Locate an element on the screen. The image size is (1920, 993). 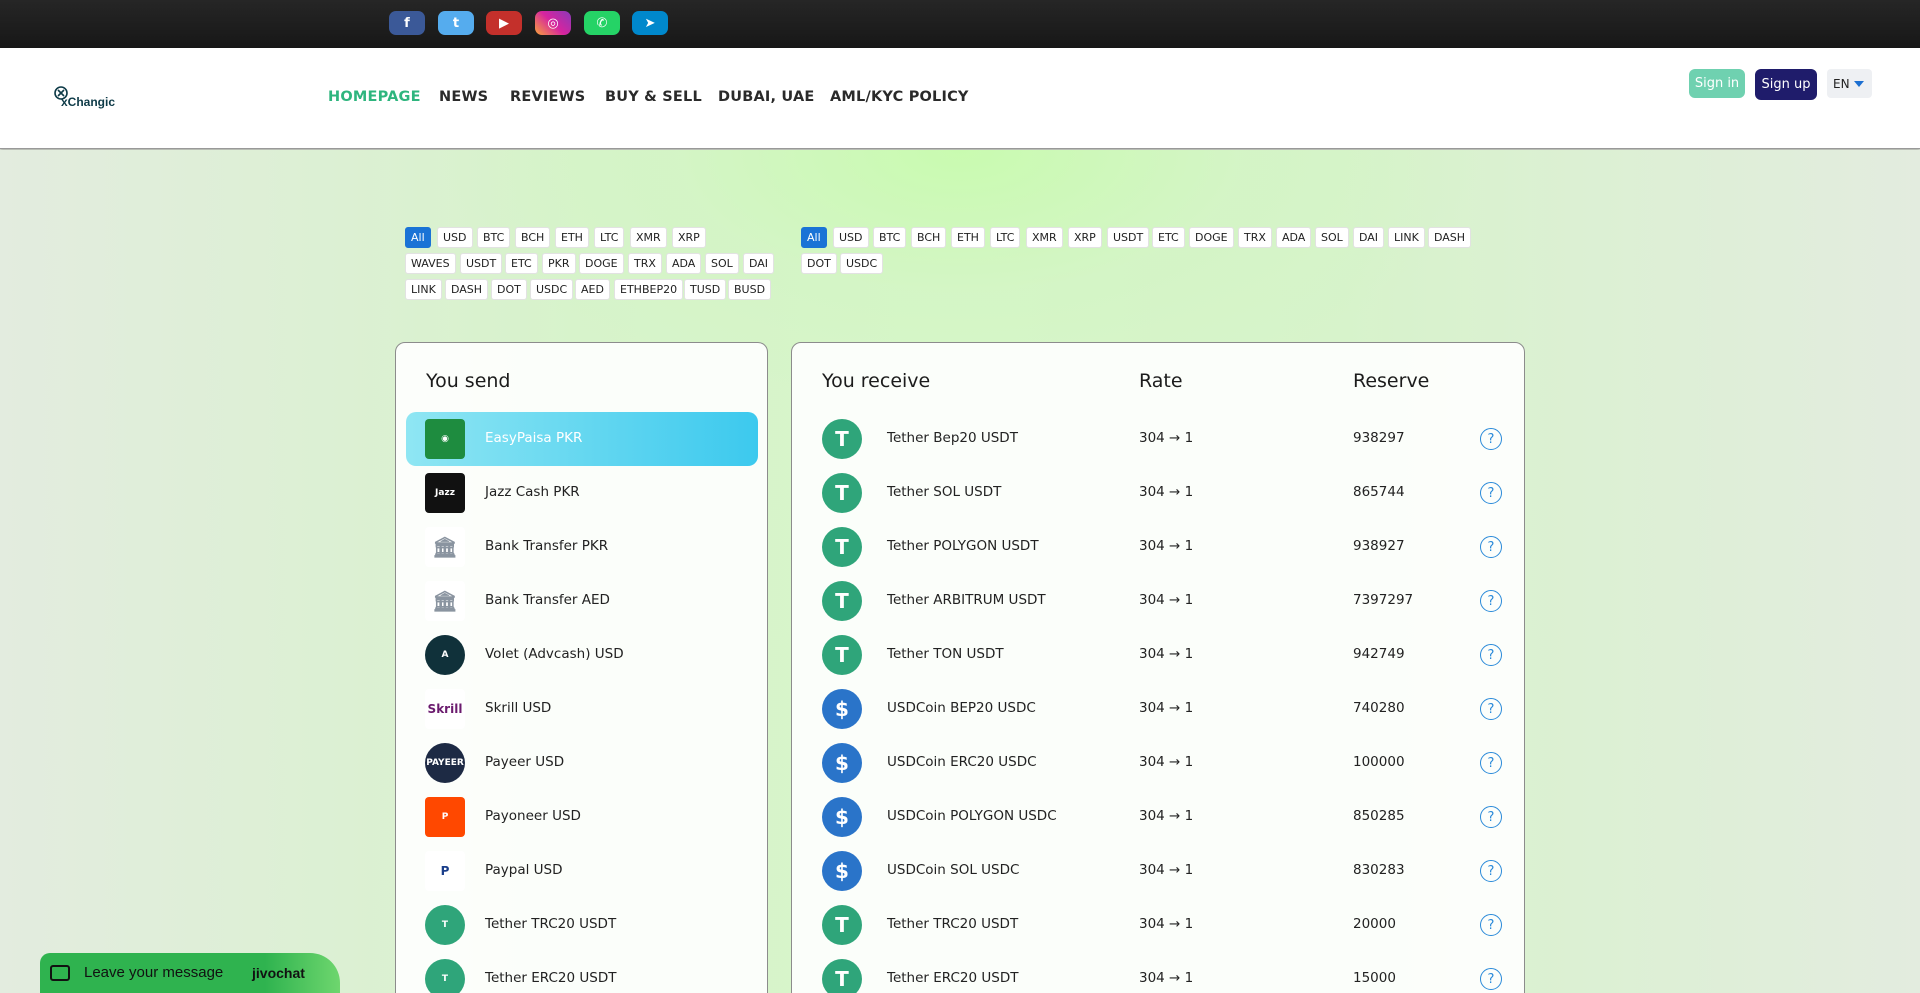
receive-filter-bch: BCH is located at coordinates (929, 237).